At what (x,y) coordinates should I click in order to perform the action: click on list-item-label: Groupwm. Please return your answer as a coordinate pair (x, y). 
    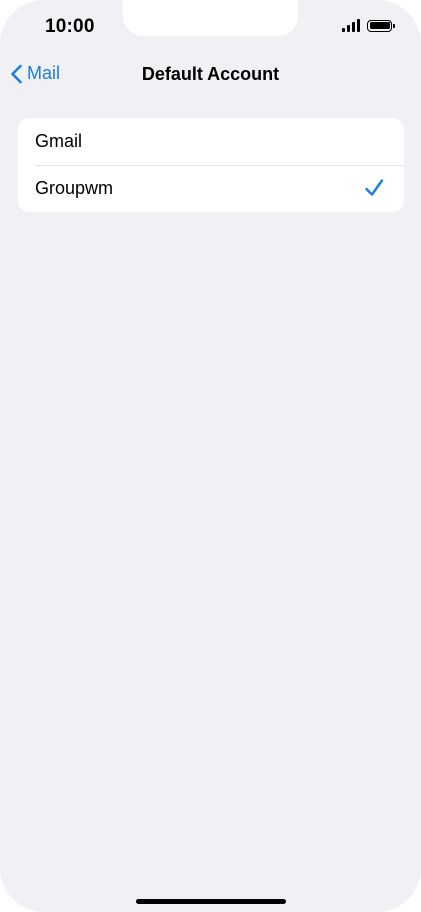
    Looking at the image, I should click on (74, 188).